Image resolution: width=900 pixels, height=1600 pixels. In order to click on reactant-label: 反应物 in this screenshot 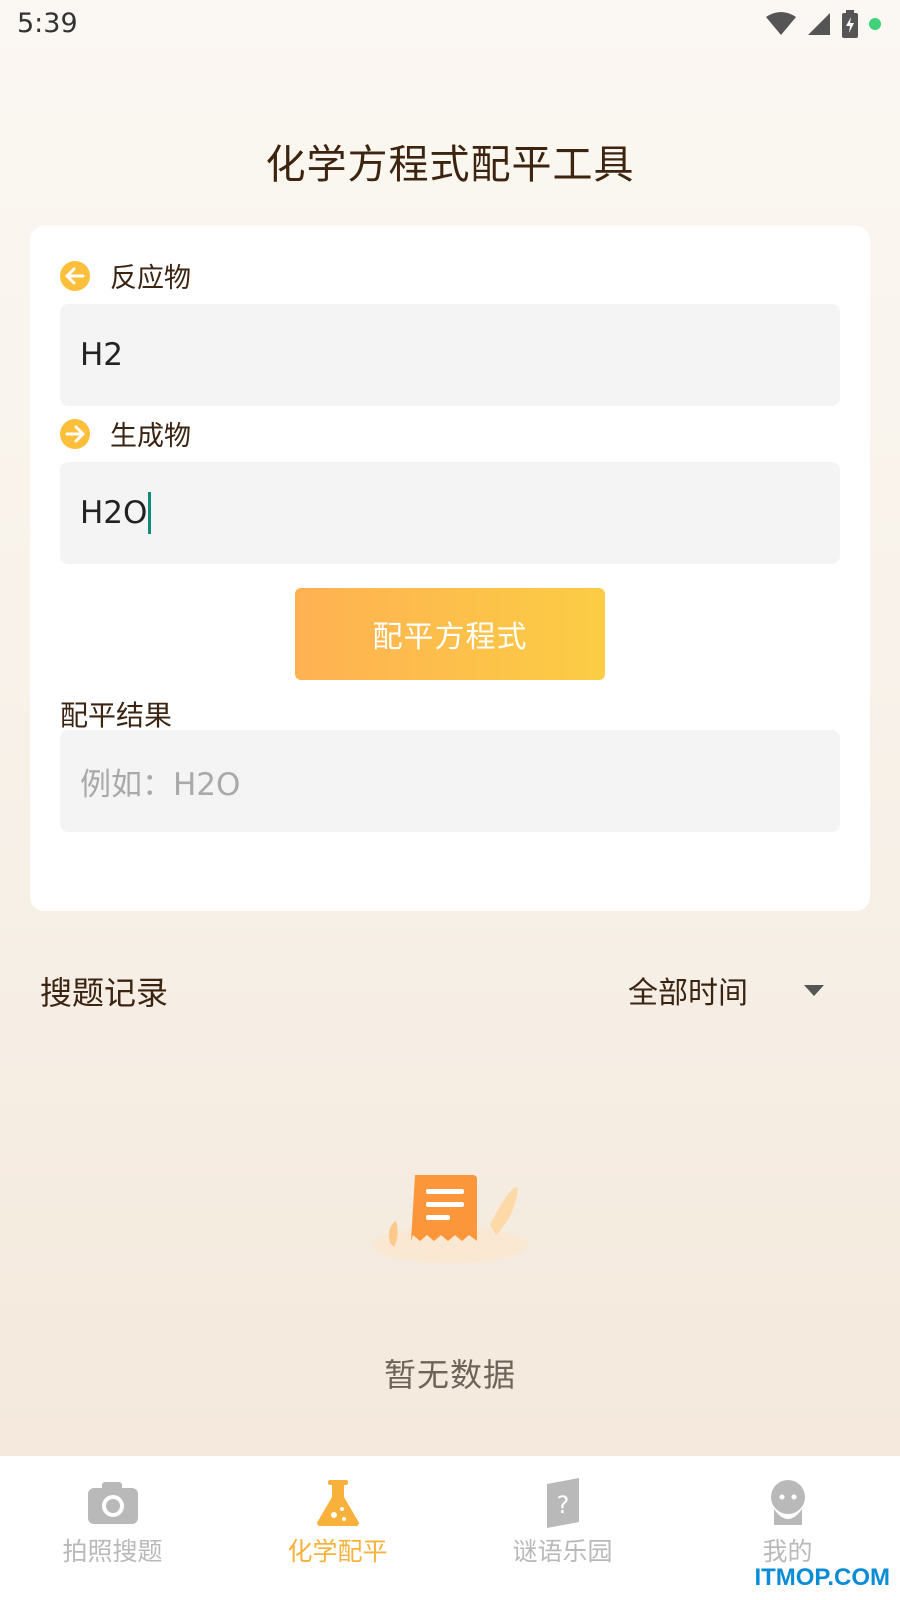, I will do `click(125, 275)`.